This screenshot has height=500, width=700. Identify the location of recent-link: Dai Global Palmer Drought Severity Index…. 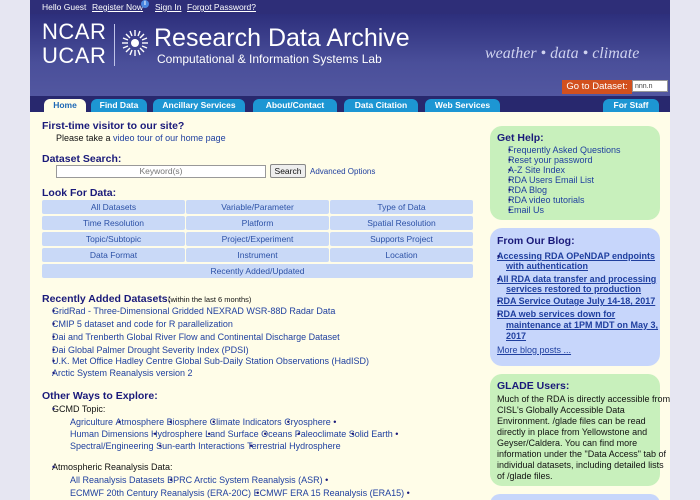
(150, 350).